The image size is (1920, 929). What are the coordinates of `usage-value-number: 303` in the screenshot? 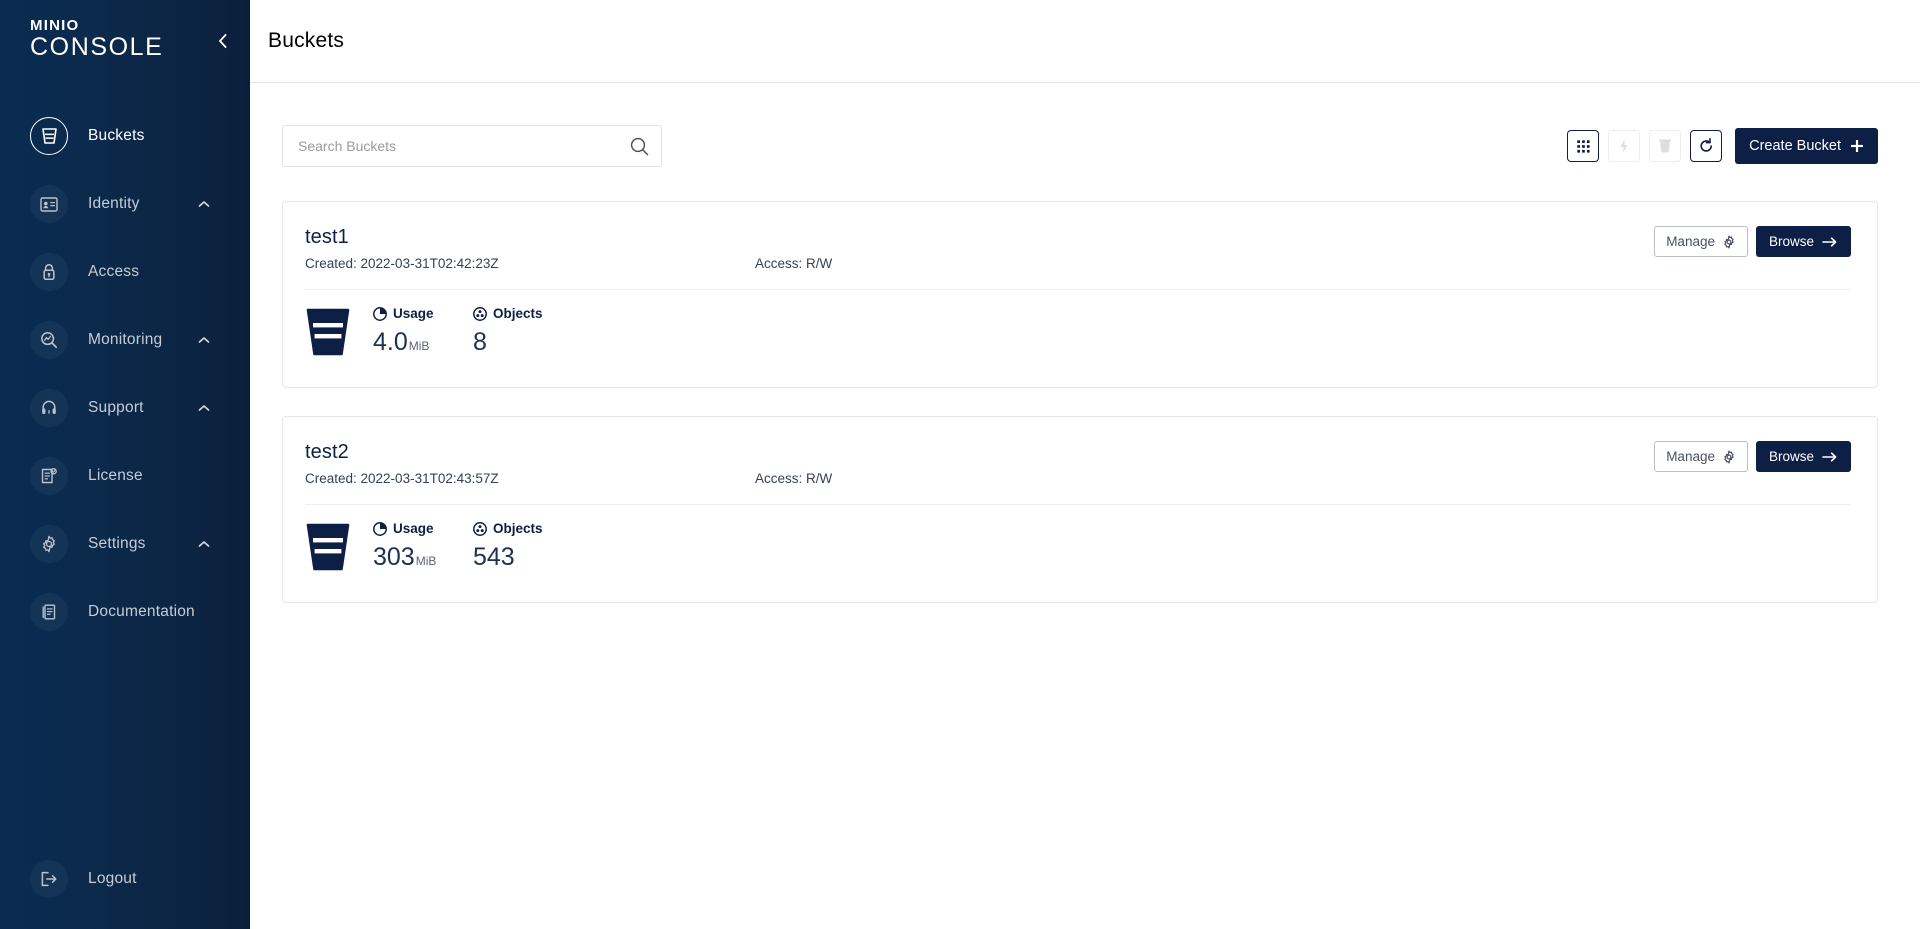 It's located at (394, 557).